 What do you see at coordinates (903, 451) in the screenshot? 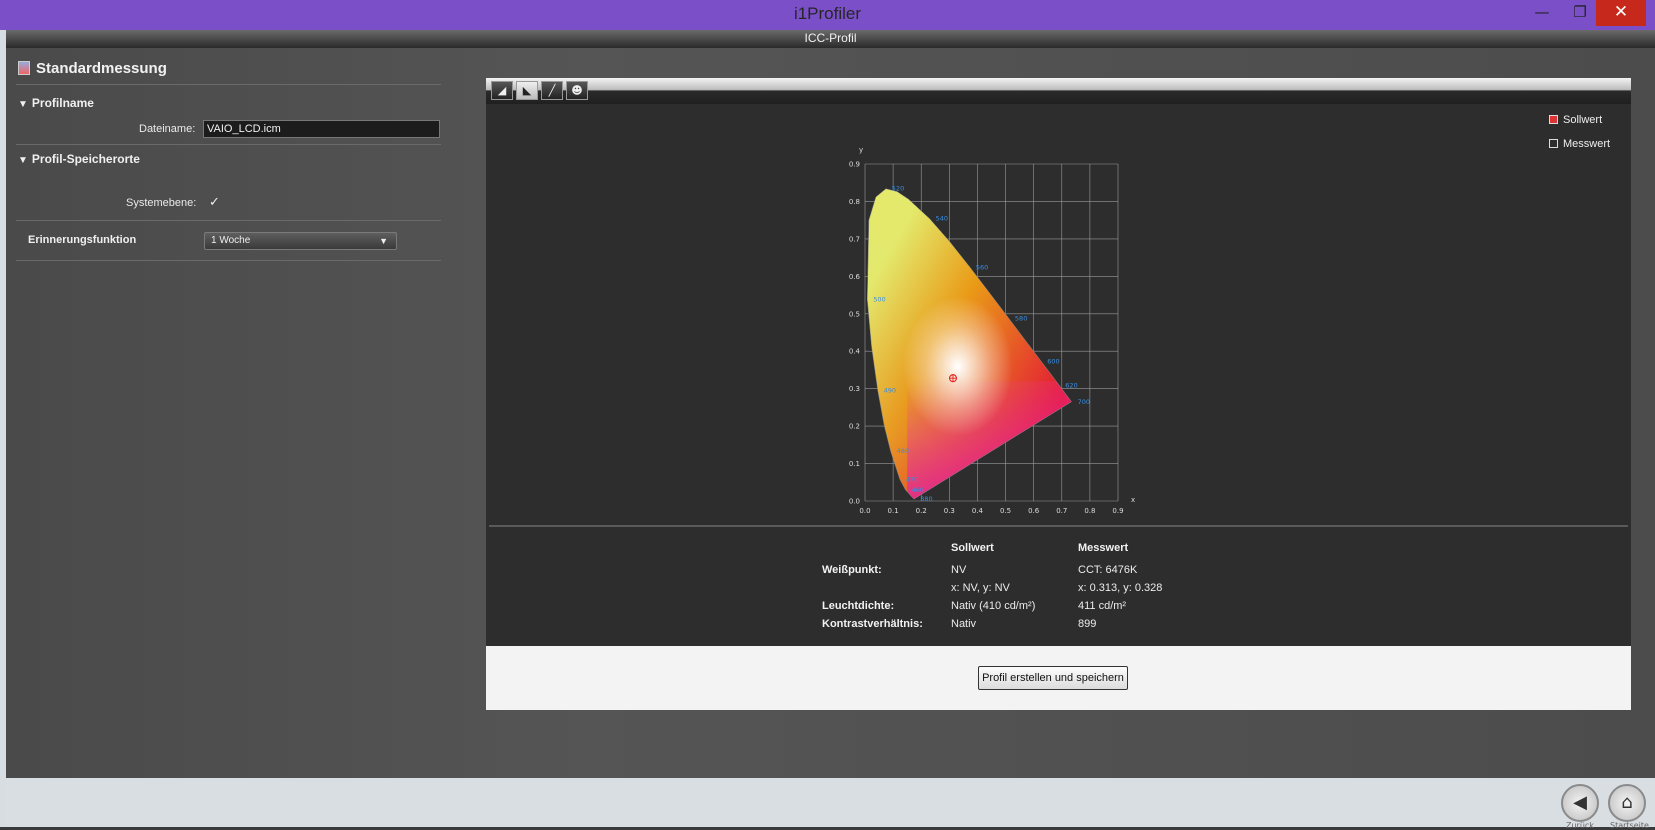
I see `wavelength-label: 480` at bounding box center [903, 451].